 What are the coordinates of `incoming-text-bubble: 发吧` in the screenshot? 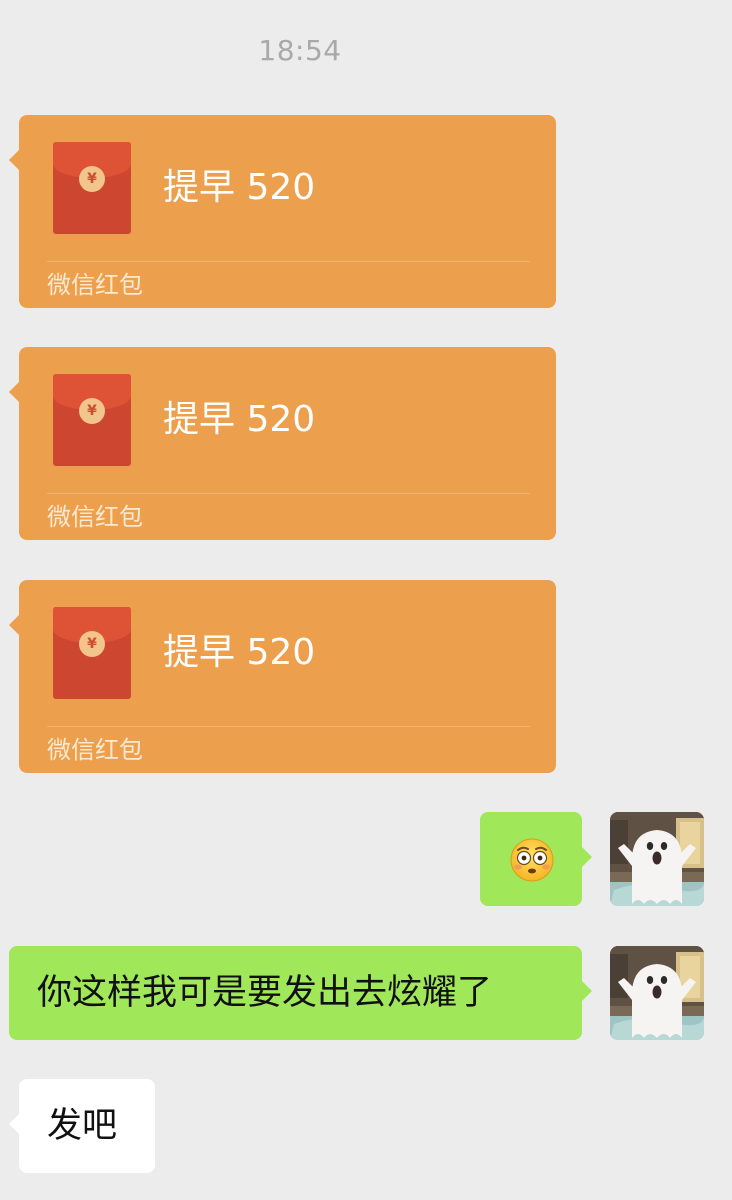 It's located at (82, 1126).